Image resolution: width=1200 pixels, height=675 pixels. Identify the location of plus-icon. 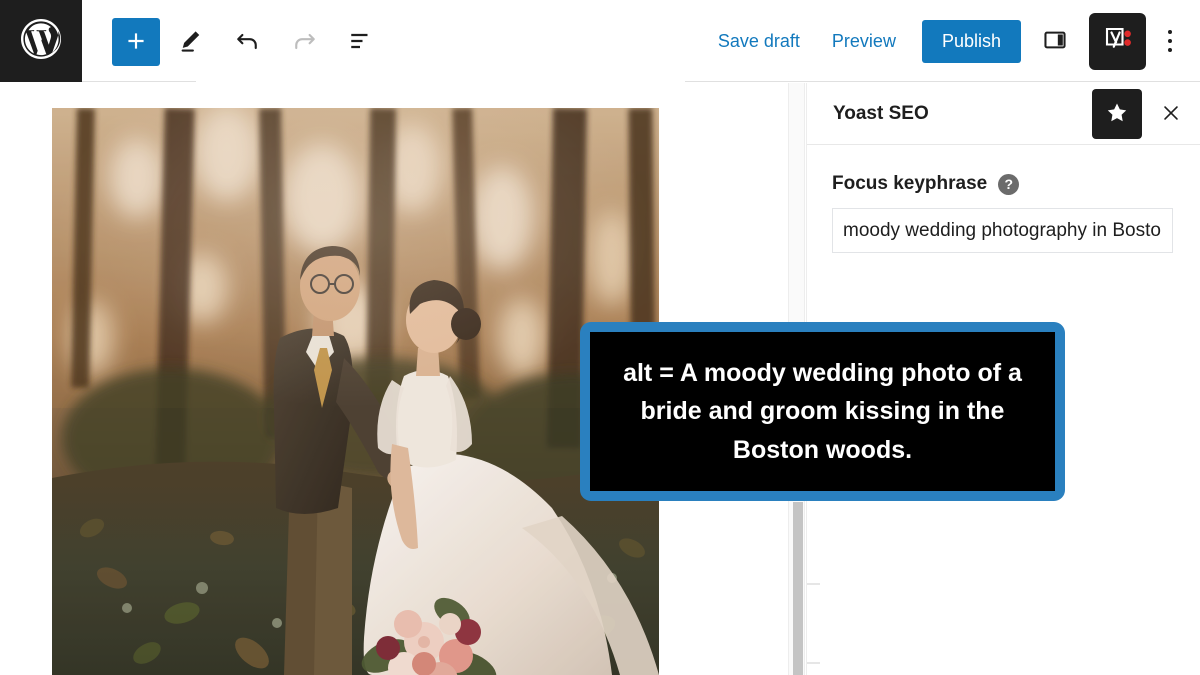
(136, 42).